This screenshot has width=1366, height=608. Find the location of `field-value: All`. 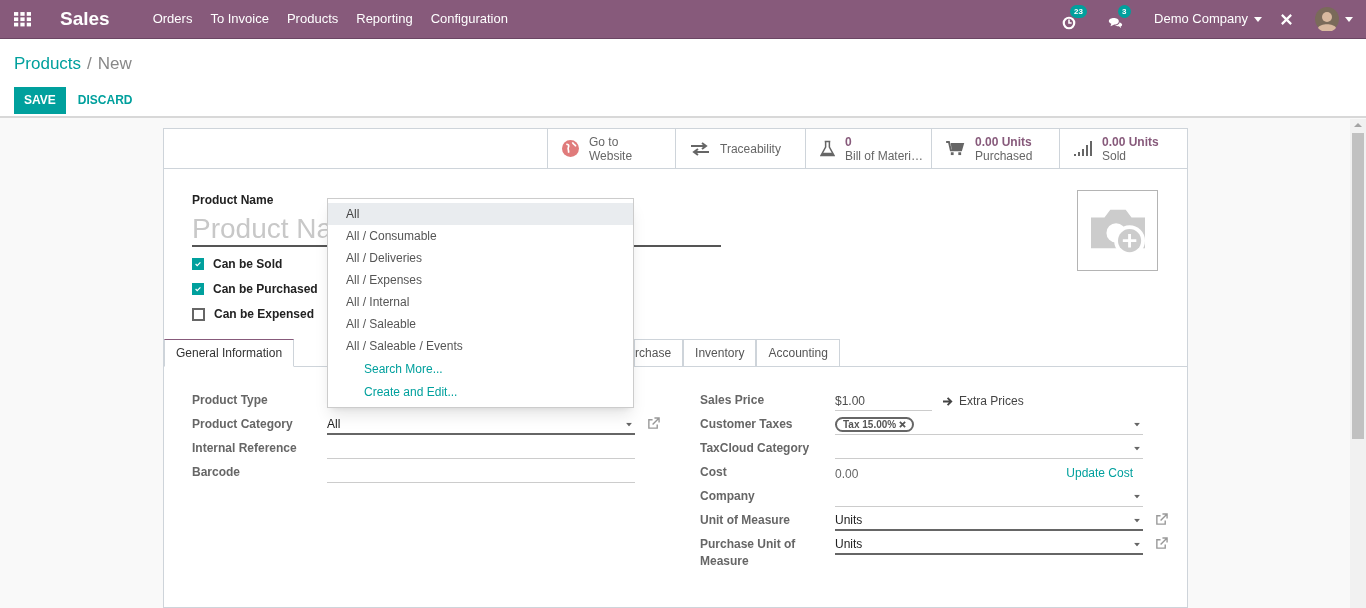

field-value: All is located at coordinates (334, 424).